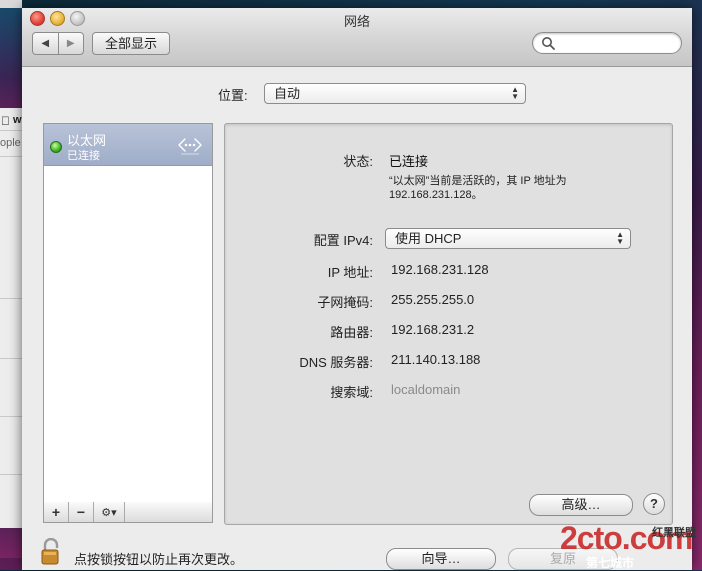 The width and height of the screenshot is (702, 571). Describe the element at coordinates (159, 559) in the screenshot. I see `lock-message: 点按锁按钮以防止再次更改。` at that location.